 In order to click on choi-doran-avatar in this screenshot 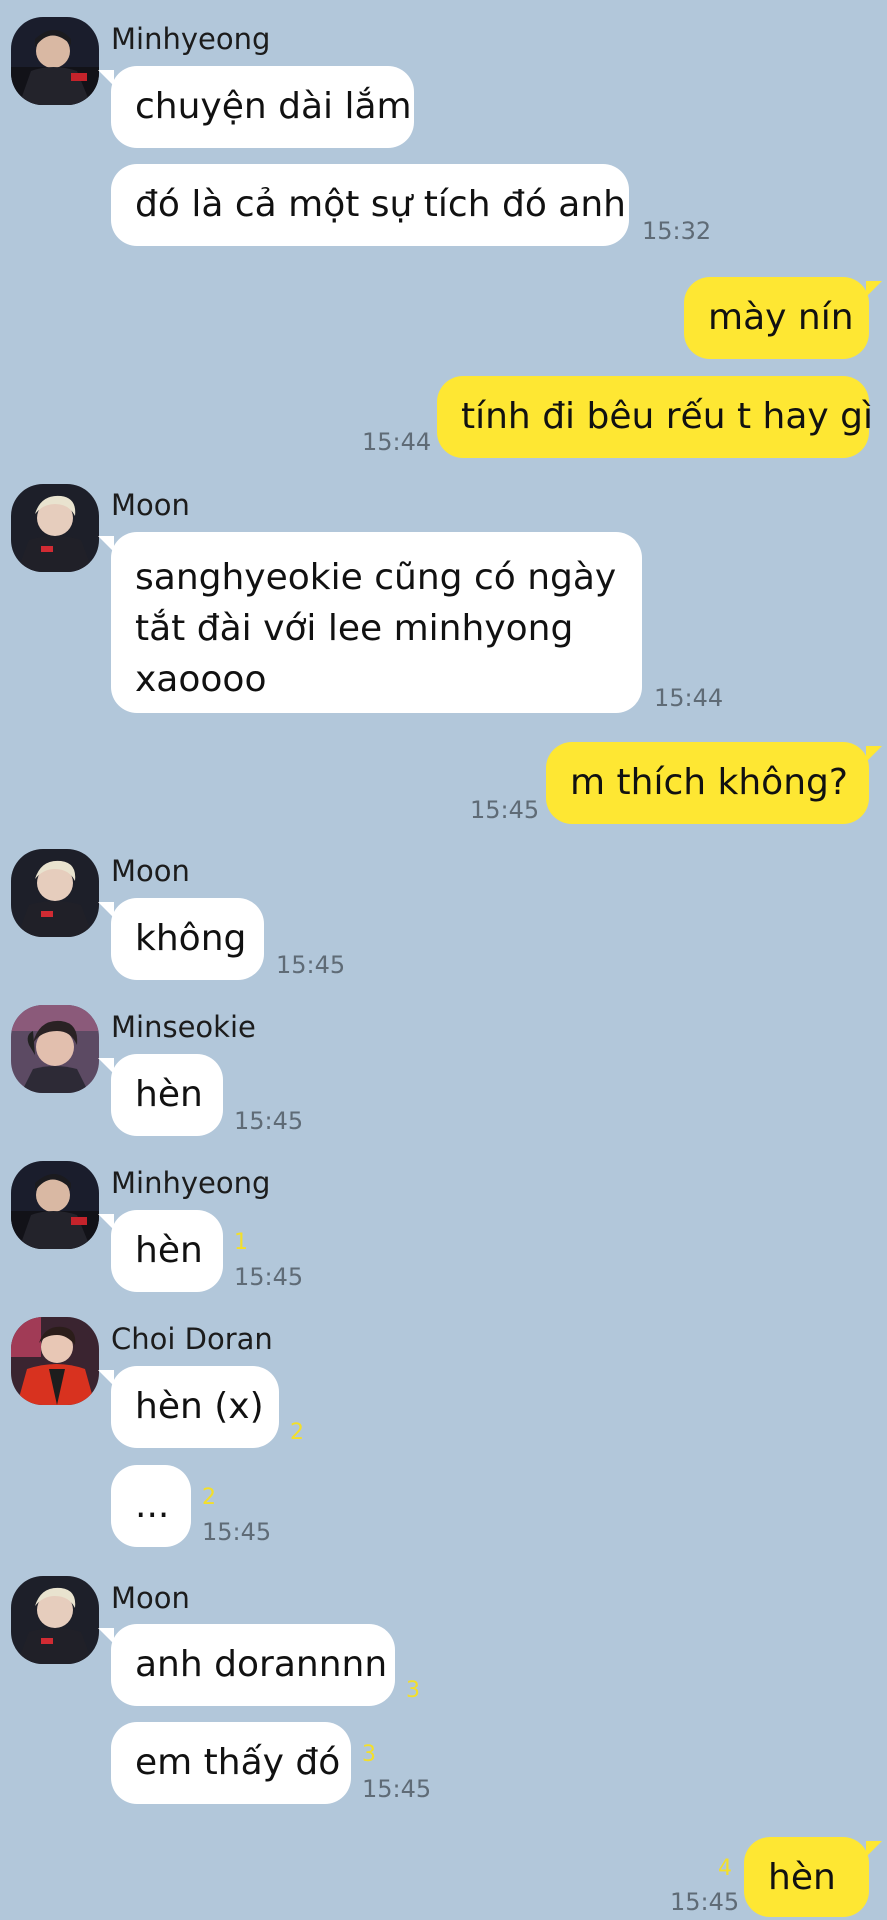, I will do `click(55, 1361)`.